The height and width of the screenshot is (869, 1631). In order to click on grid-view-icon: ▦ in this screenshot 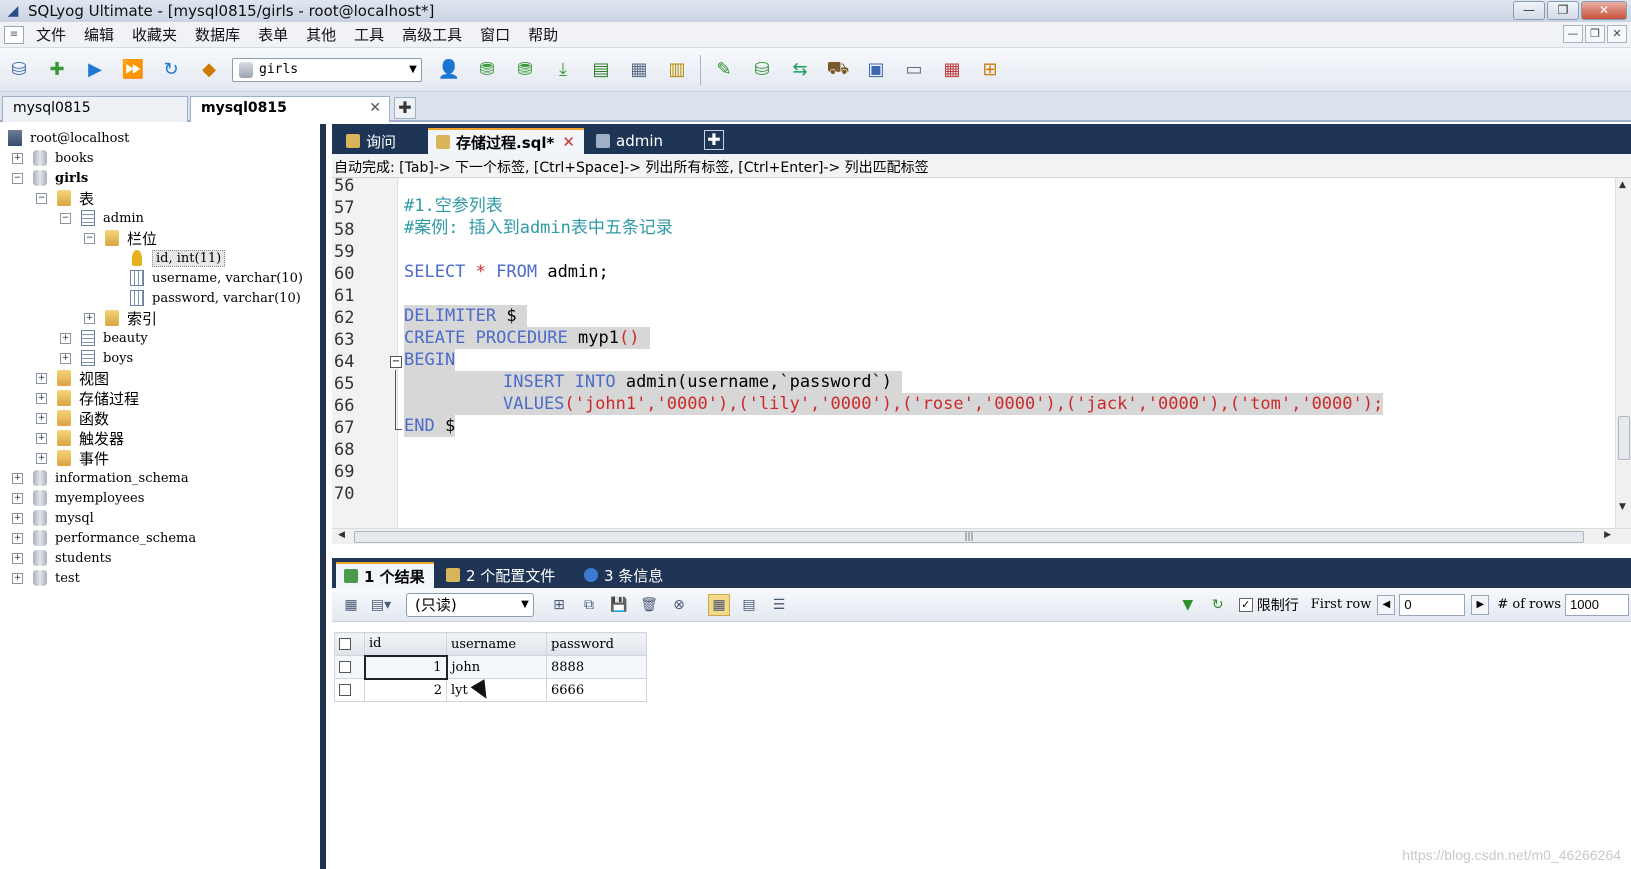, I will do `click(719, 604)`.